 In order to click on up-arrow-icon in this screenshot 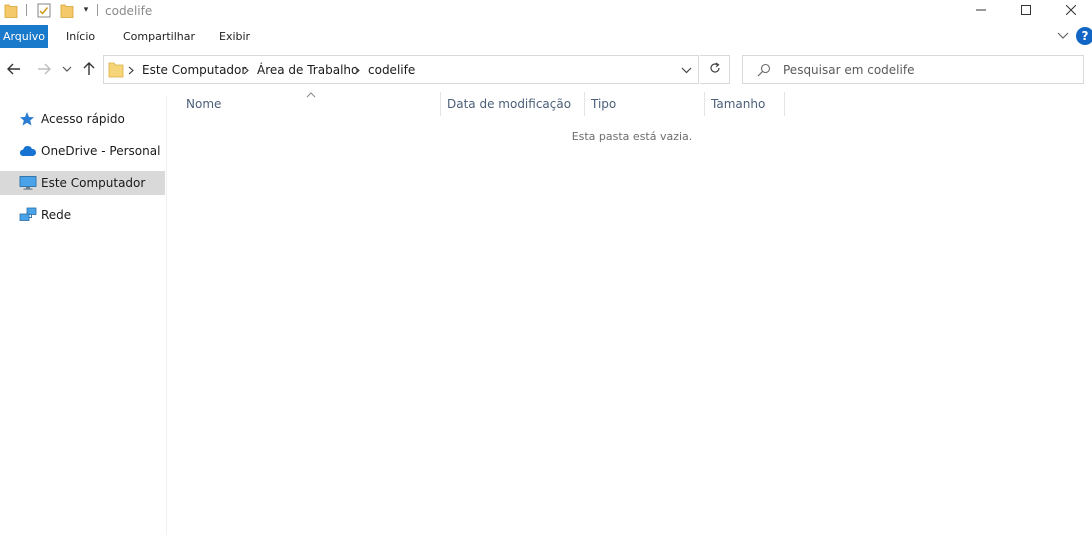, I will do `click(89, 69)`.